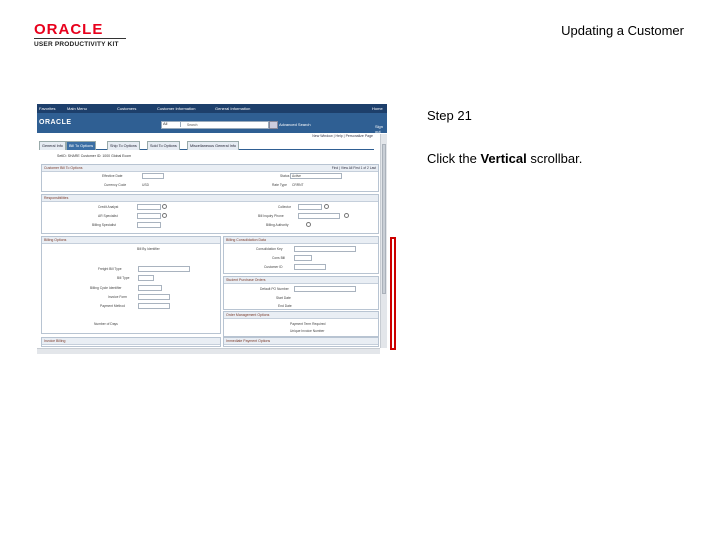  What do you see at coordinates (308, 324) in the screenshot?
I see `payment-term-required-label: Payment Term Required` at bounding box center [308, 324].